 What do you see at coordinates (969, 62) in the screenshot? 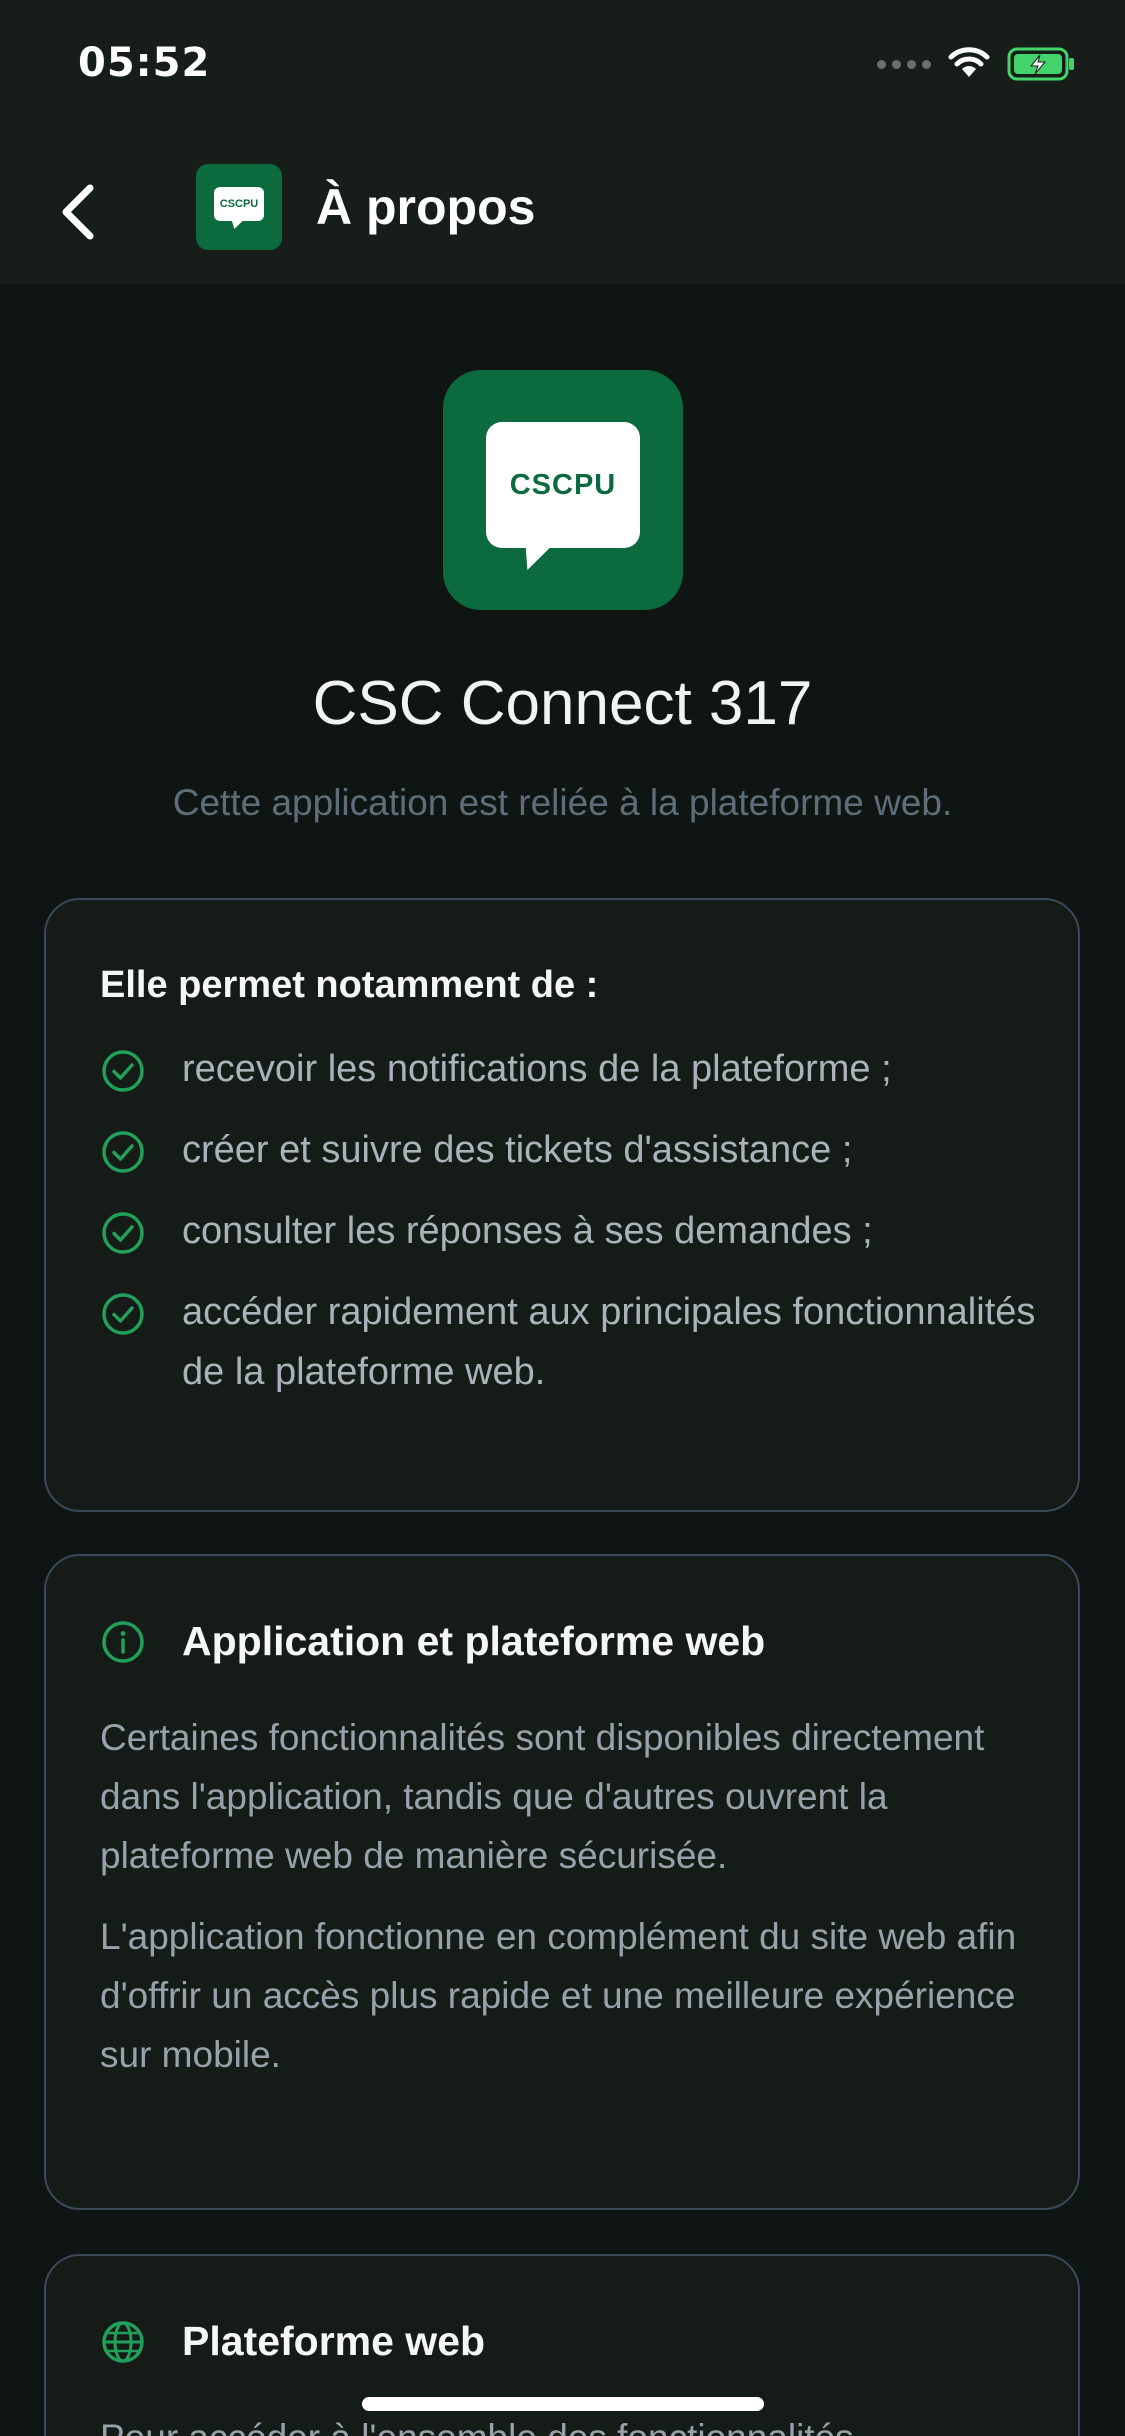
I see `wifi-icon` at bounding box center [969, 62].